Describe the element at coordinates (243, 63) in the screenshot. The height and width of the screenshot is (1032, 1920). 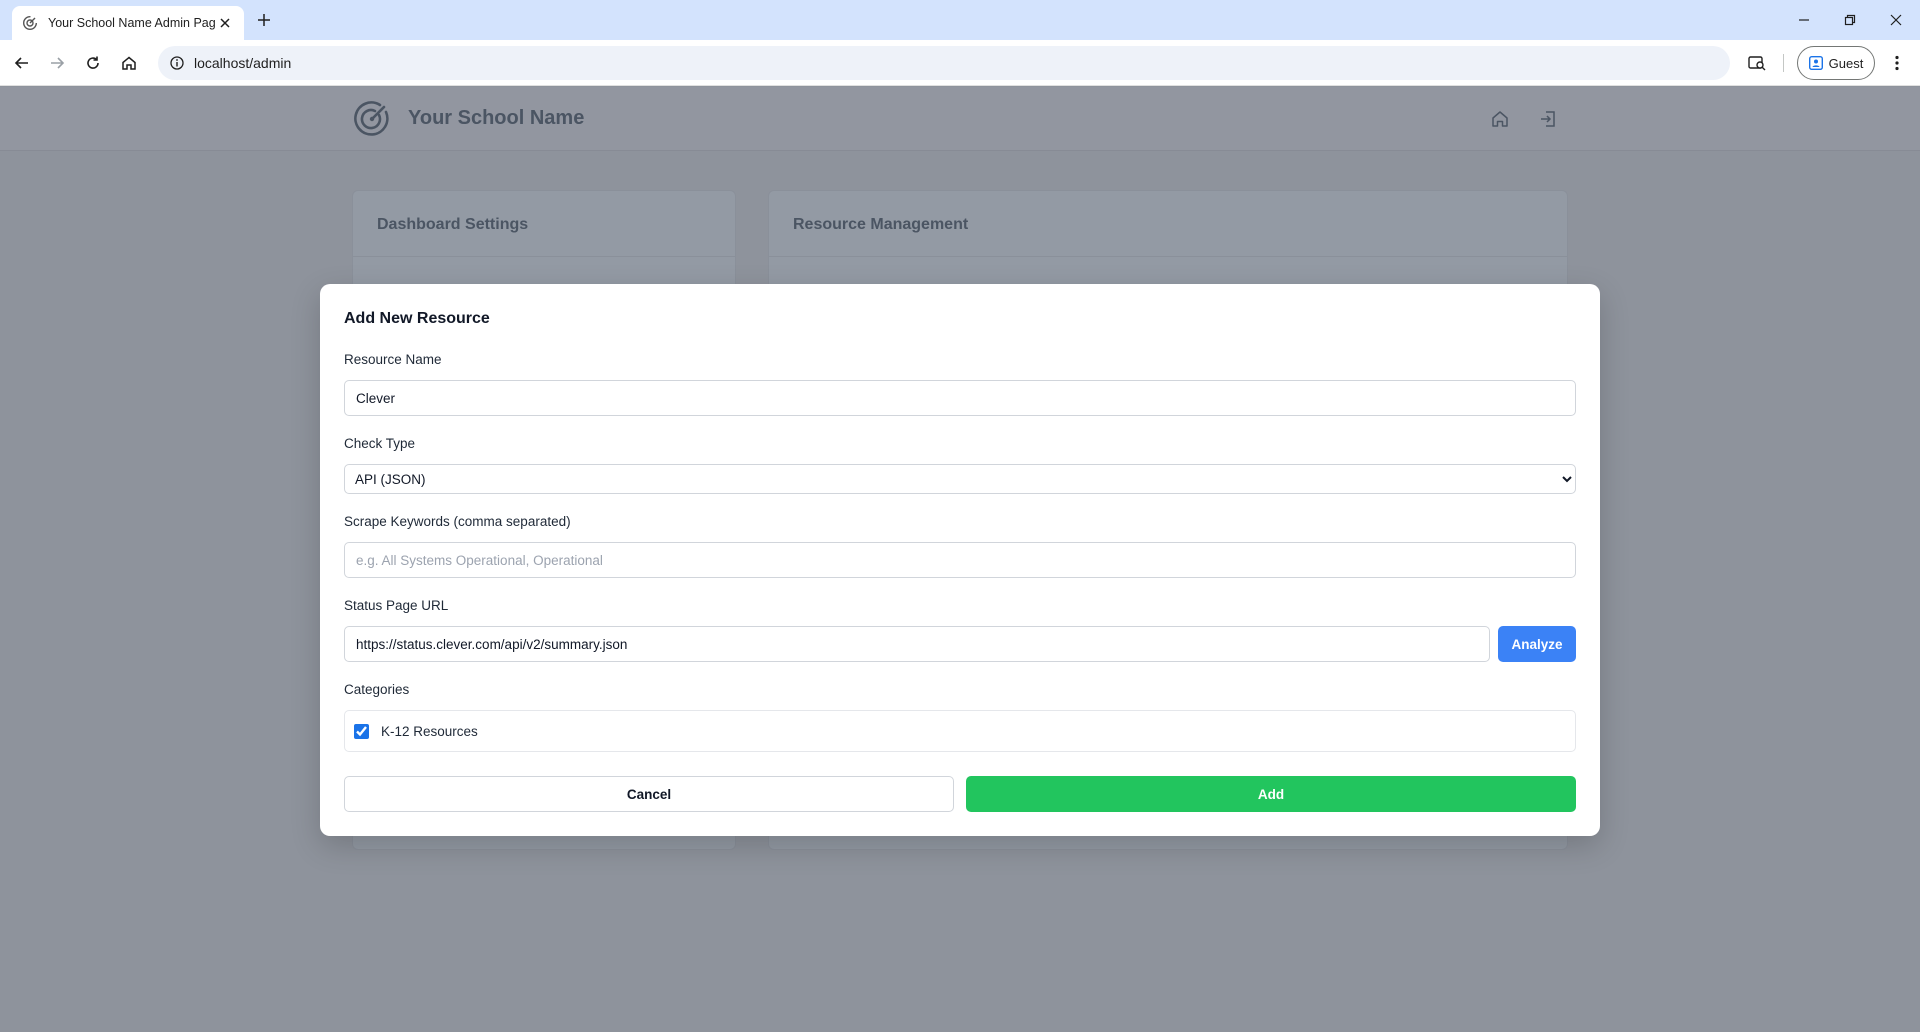
I see `url-text: localhost/admin` at that location.